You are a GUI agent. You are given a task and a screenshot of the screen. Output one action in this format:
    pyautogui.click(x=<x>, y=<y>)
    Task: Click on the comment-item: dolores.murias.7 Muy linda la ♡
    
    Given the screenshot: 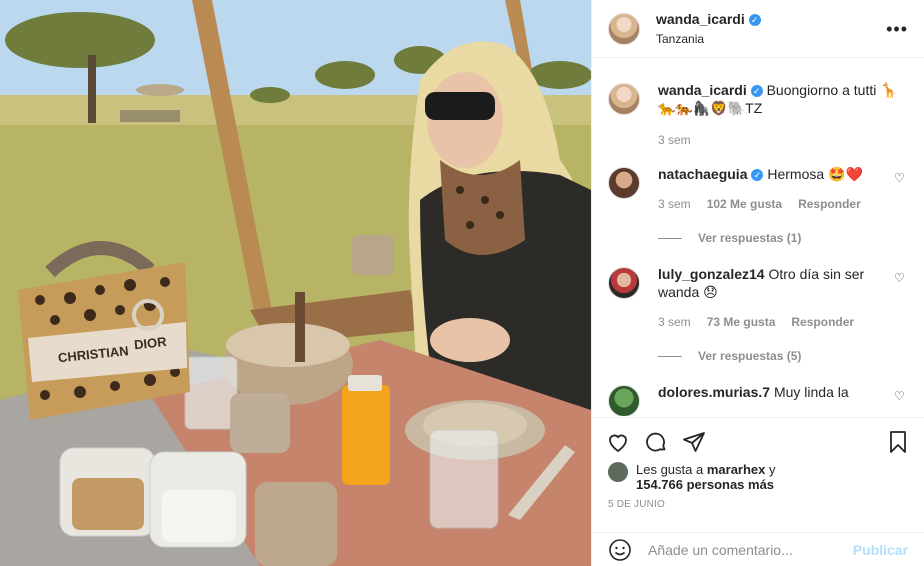 What is the action you would take?
    pyautogui.click(x=758, y=399)
    